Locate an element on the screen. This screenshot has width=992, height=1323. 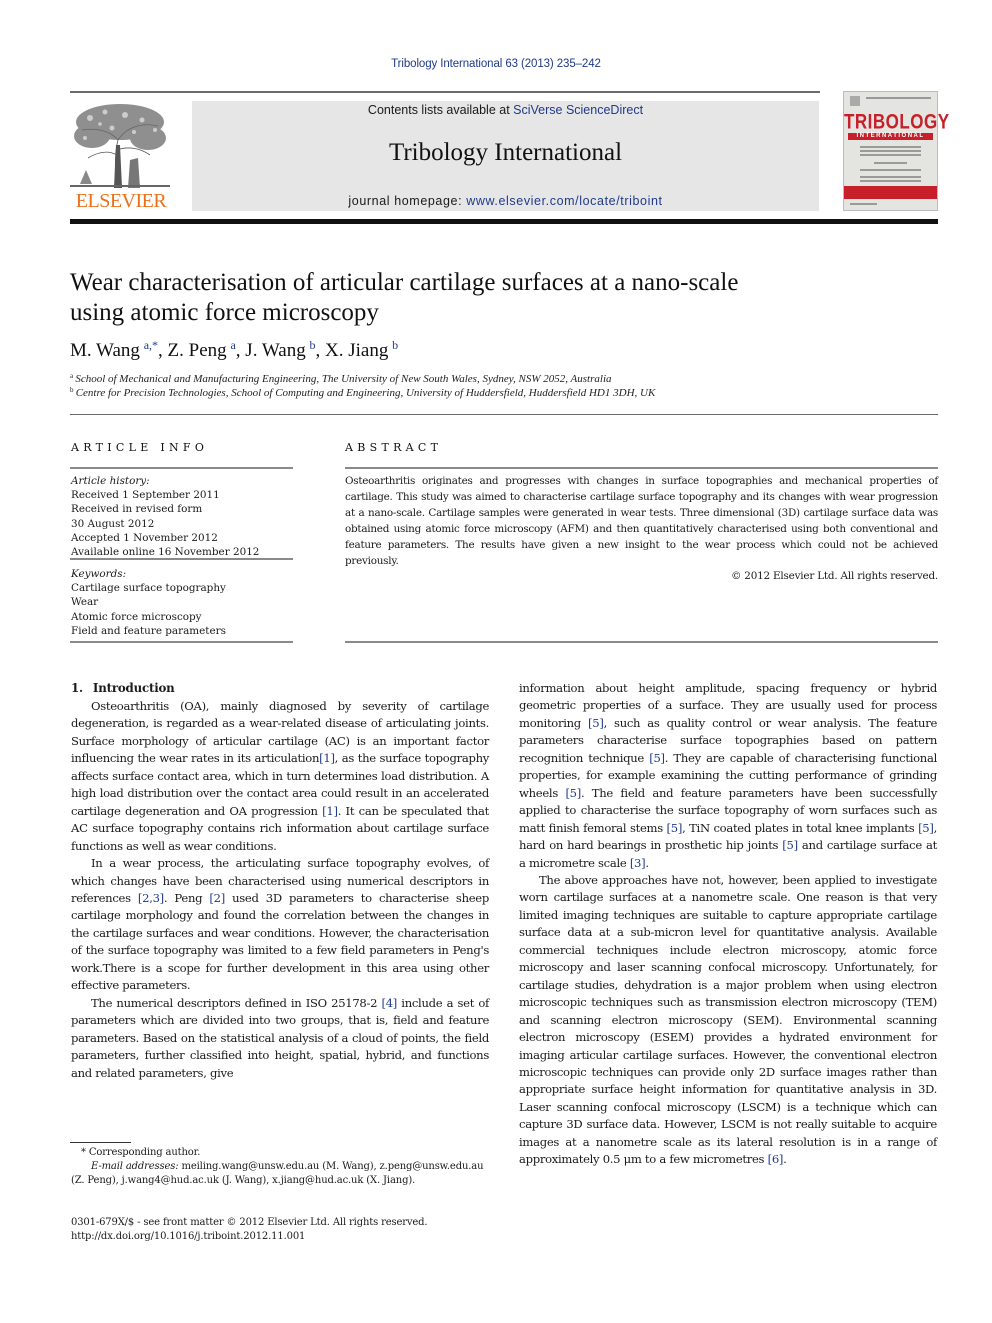
section-heading: 1. Introduction is located at coordinates (123, 688).